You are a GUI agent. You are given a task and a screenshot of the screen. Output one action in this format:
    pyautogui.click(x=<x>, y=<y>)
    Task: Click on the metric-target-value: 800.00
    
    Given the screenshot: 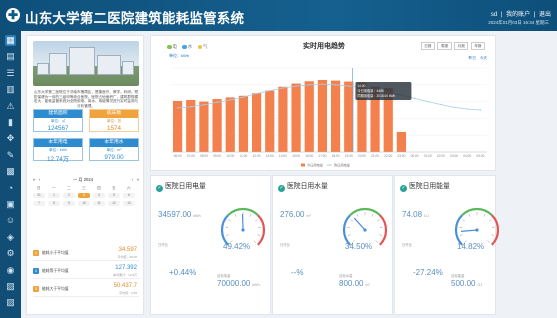 What is the action you would take?
    pyautogui.click(x=351, y=283)
    